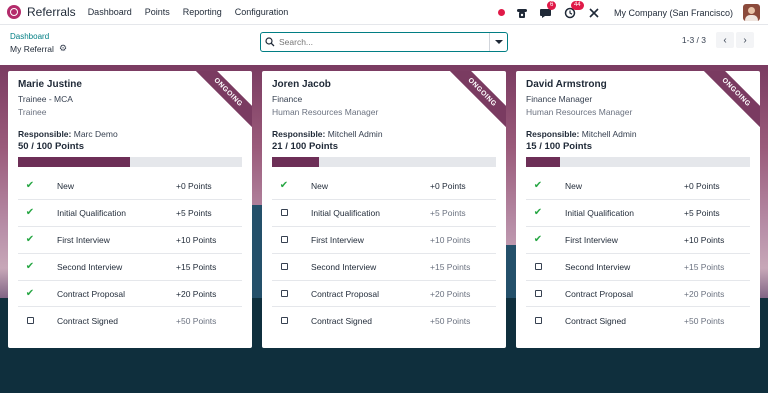 The width and height of the screenshot is (768, 393). Describe the element at coordinates (202, 12) in the screenshot. I see `menu-item-reporting: Reporting` at that location.